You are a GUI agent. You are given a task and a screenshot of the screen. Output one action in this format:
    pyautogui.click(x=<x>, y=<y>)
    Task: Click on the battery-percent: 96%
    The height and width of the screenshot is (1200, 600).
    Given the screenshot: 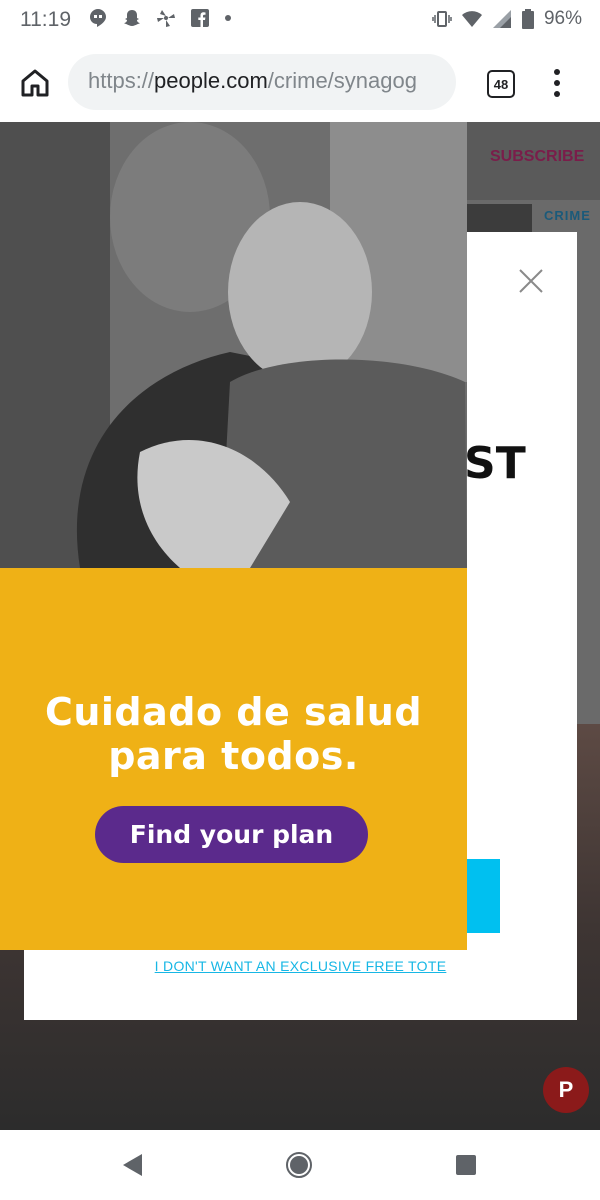 What is the action you would take?
    pyautogui.click(x=562, y=18)
    